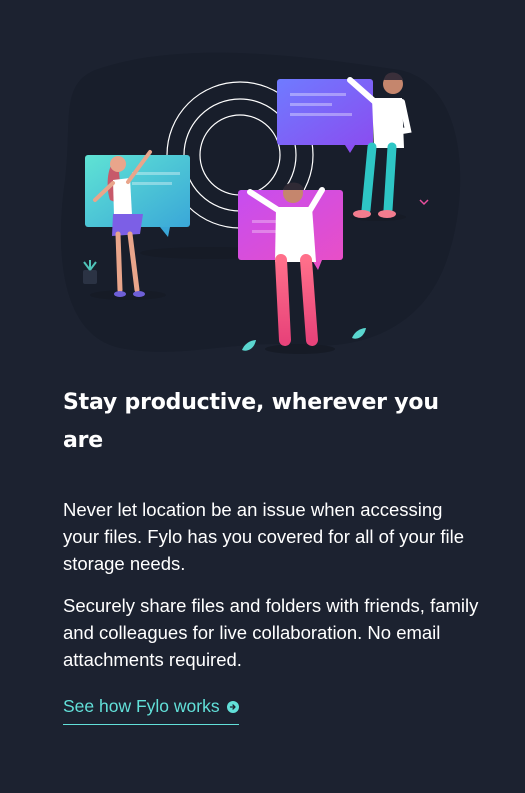 The width and height of the screenshot is (525, 793). I want to click on section-title: Stay productive, wherever you are, so click(251, 421).